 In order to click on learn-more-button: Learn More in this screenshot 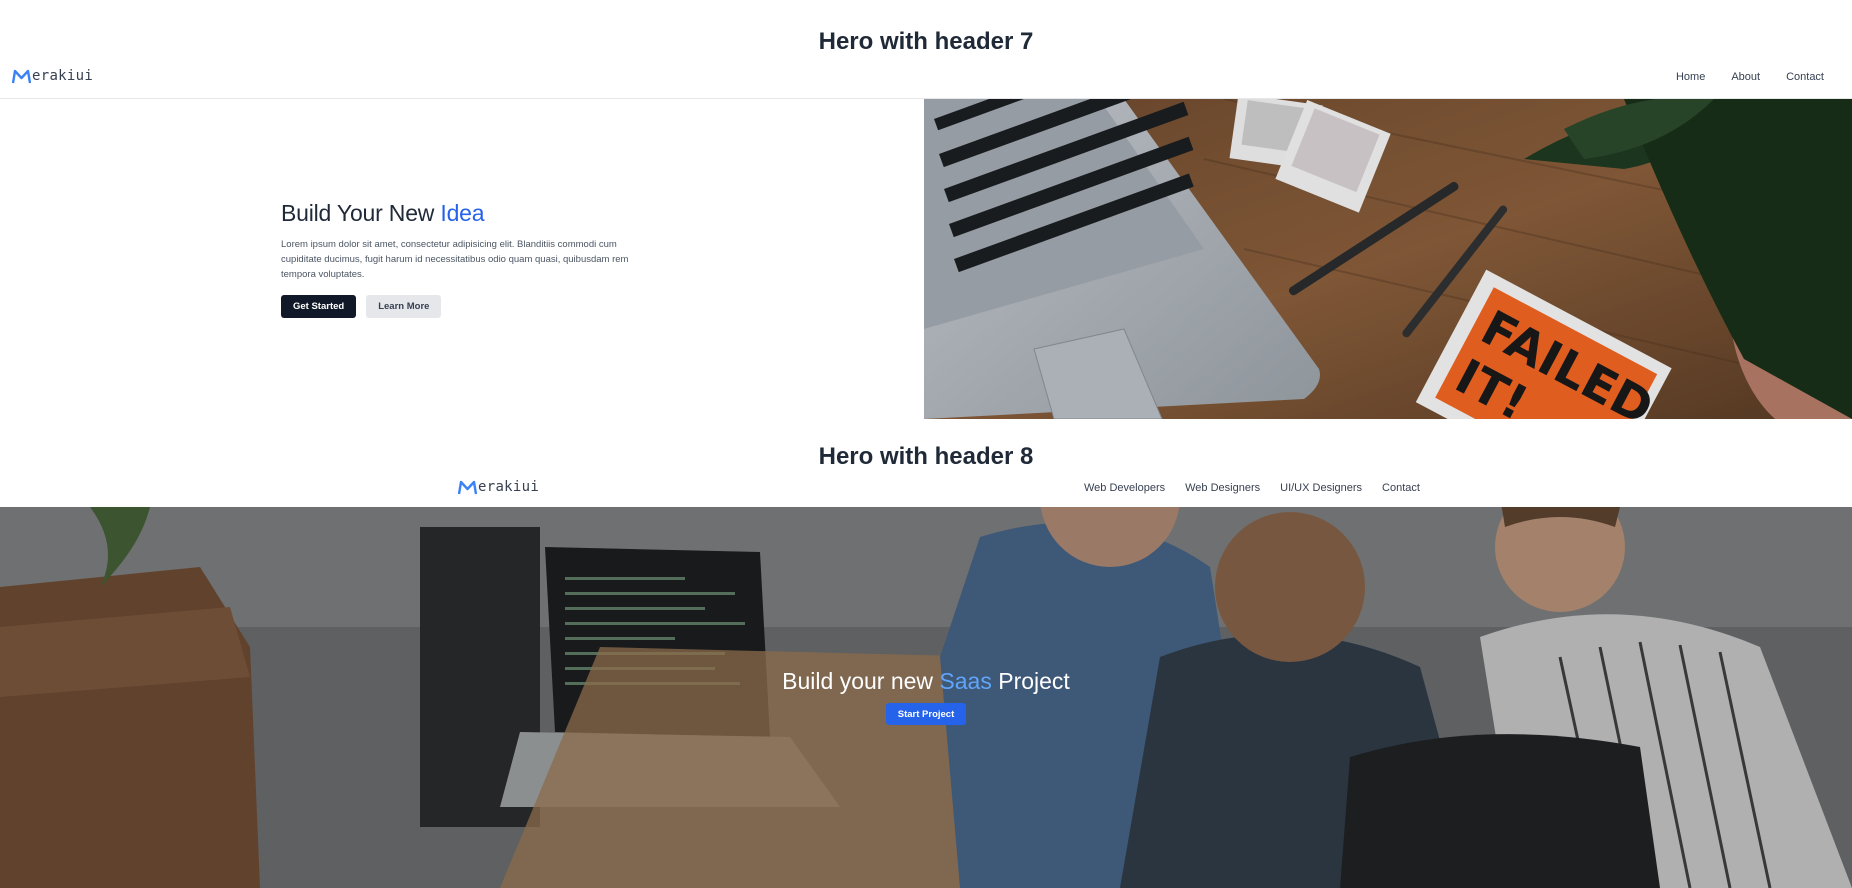, I will do `click(404, 306)`.